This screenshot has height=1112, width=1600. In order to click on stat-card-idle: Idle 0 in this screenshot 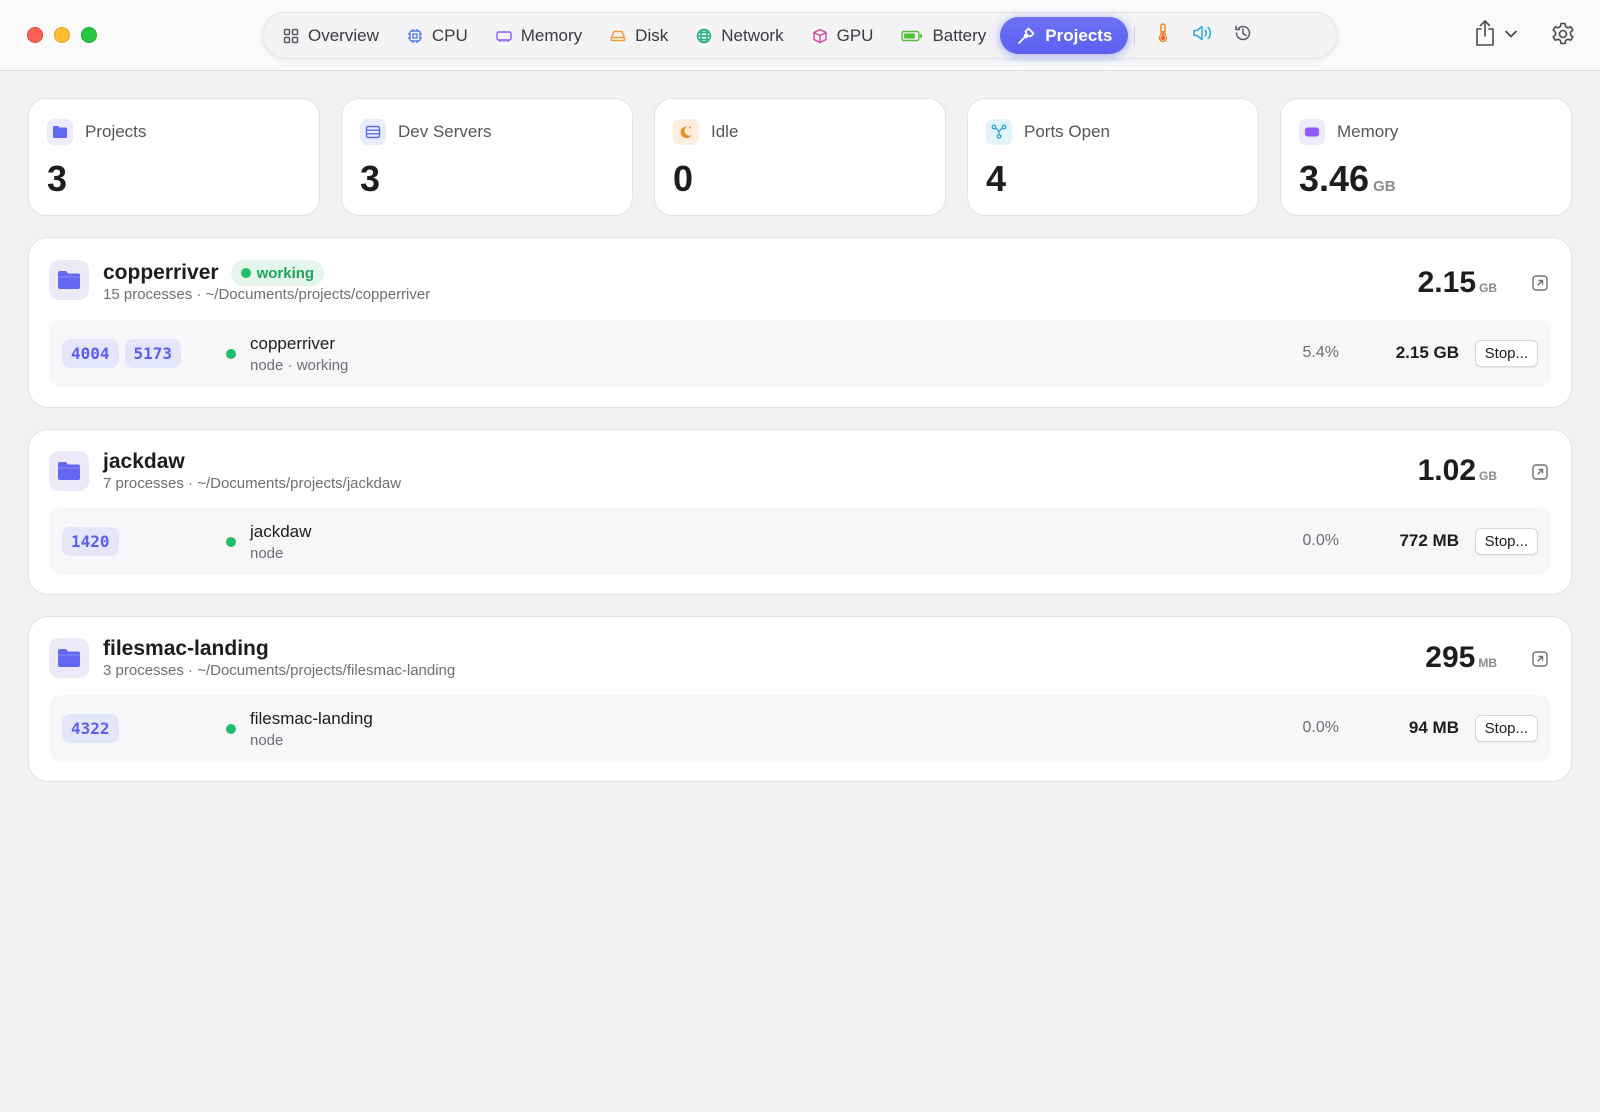, I will do `click(800, 157)`.